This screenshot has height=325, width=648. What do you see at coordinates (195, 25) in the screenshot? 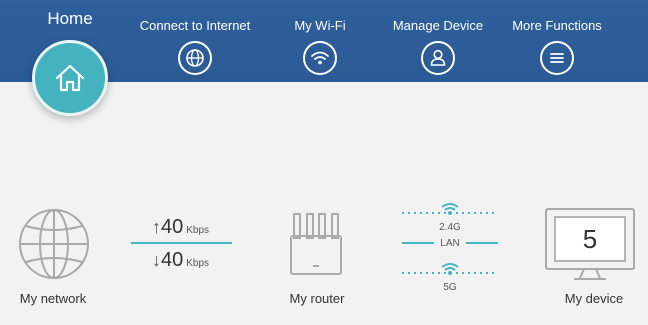
I see `nav-connect-label: Connect to Internet` at bounding box center [195, 25].